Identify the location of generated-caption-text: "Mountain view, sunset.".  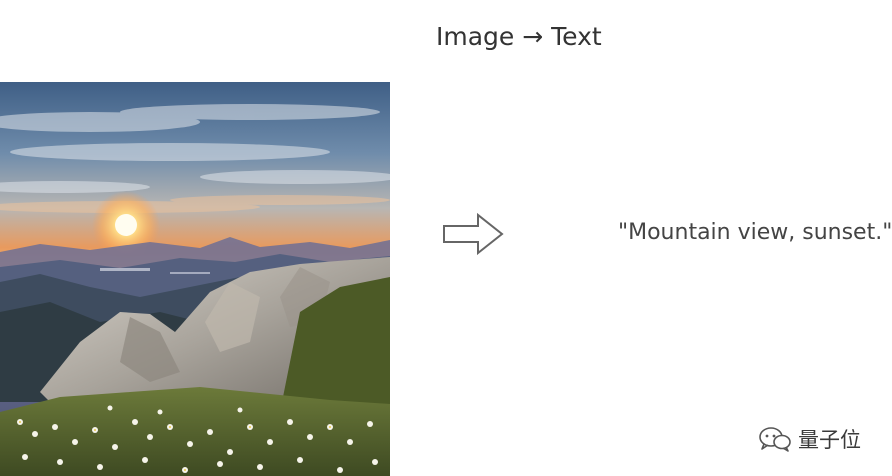
(755, 232).